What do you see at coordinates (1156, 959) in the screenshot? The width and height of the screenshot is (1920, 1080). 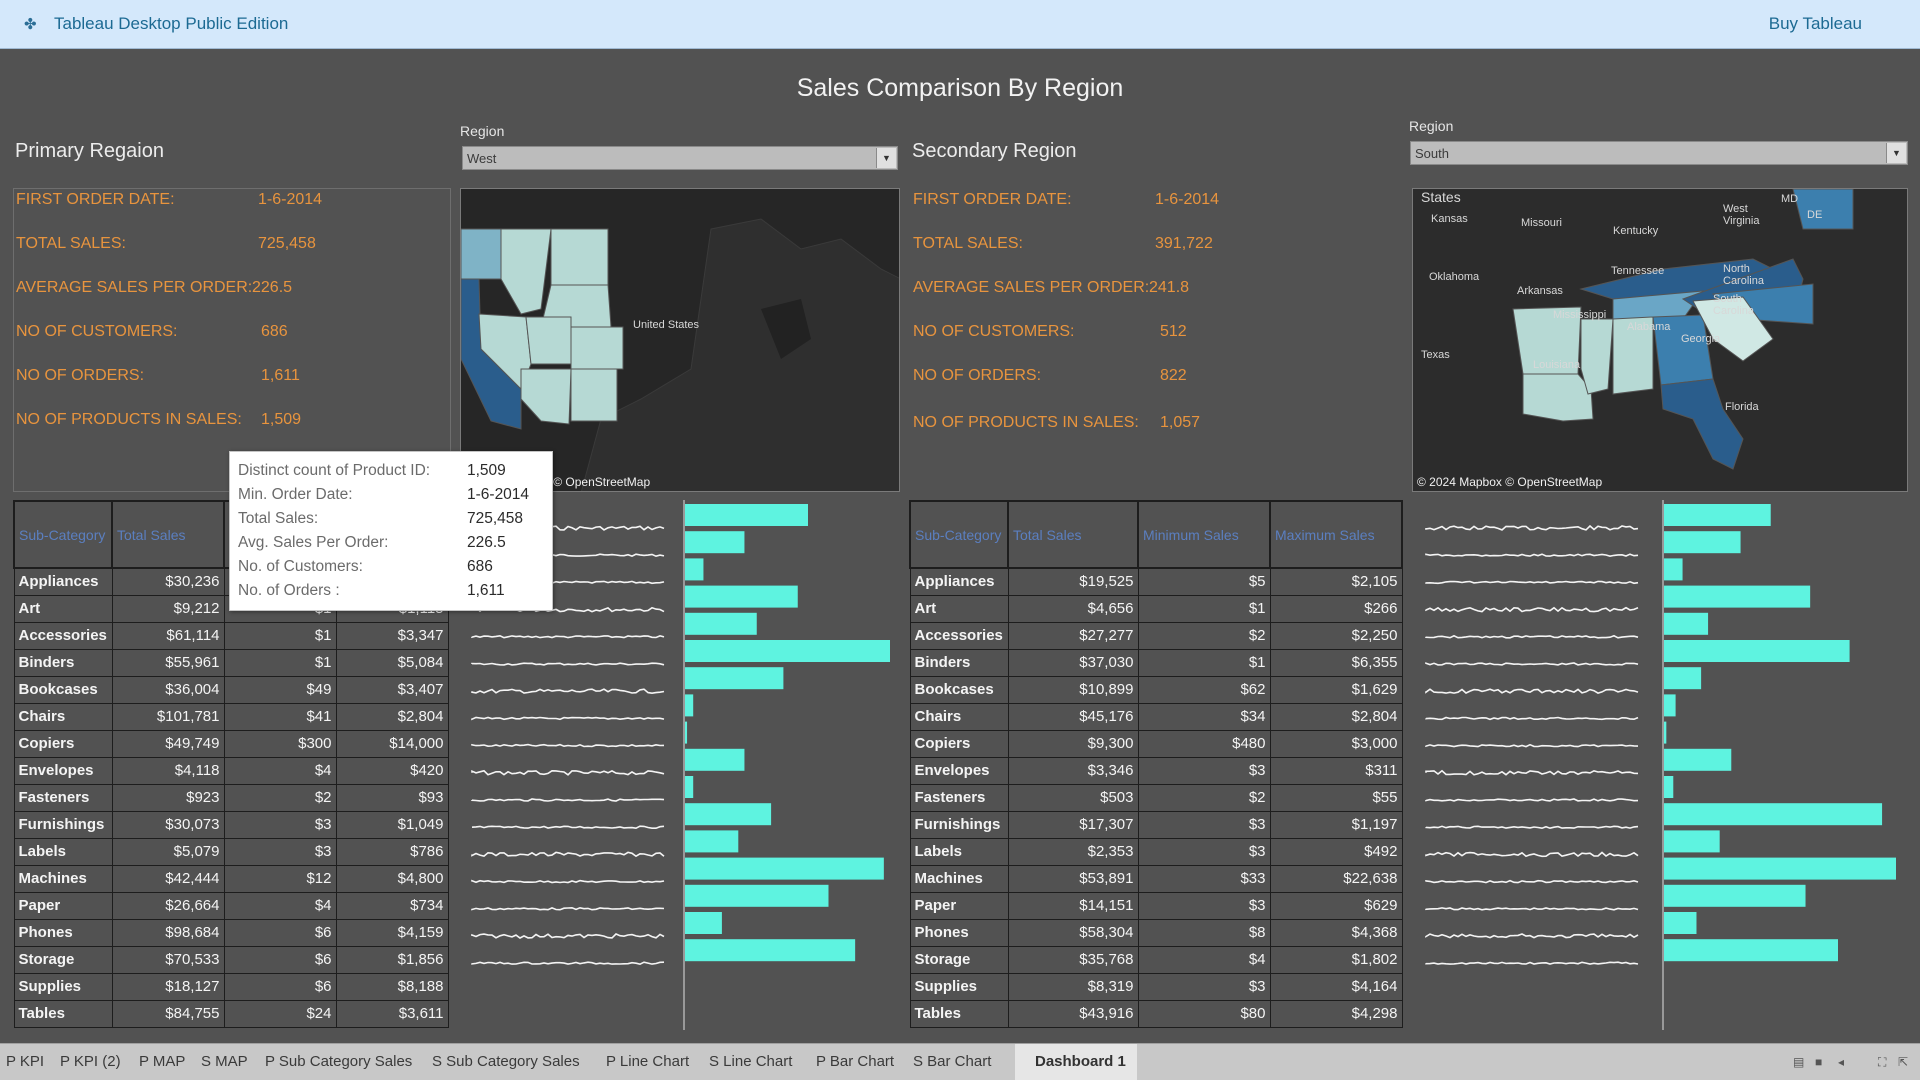 I see `table-row: Storage $35,768 $4 $1,802` at bounding box center [1156, 959].